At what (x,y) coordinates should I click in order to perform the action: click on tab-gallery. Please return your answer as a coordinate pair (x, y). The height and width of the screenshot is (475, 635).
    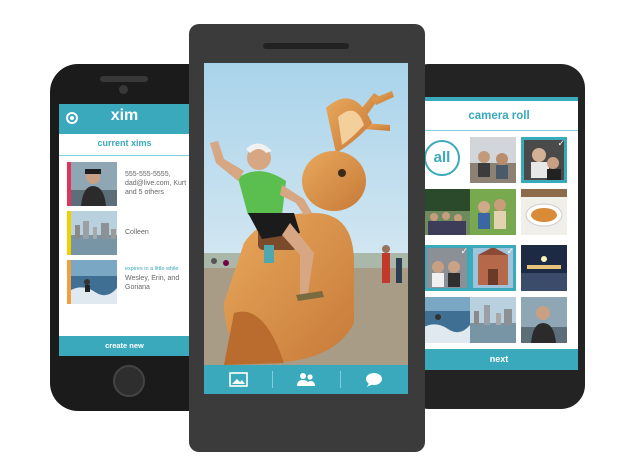
    Looking at the image, I should click on (238, 379).